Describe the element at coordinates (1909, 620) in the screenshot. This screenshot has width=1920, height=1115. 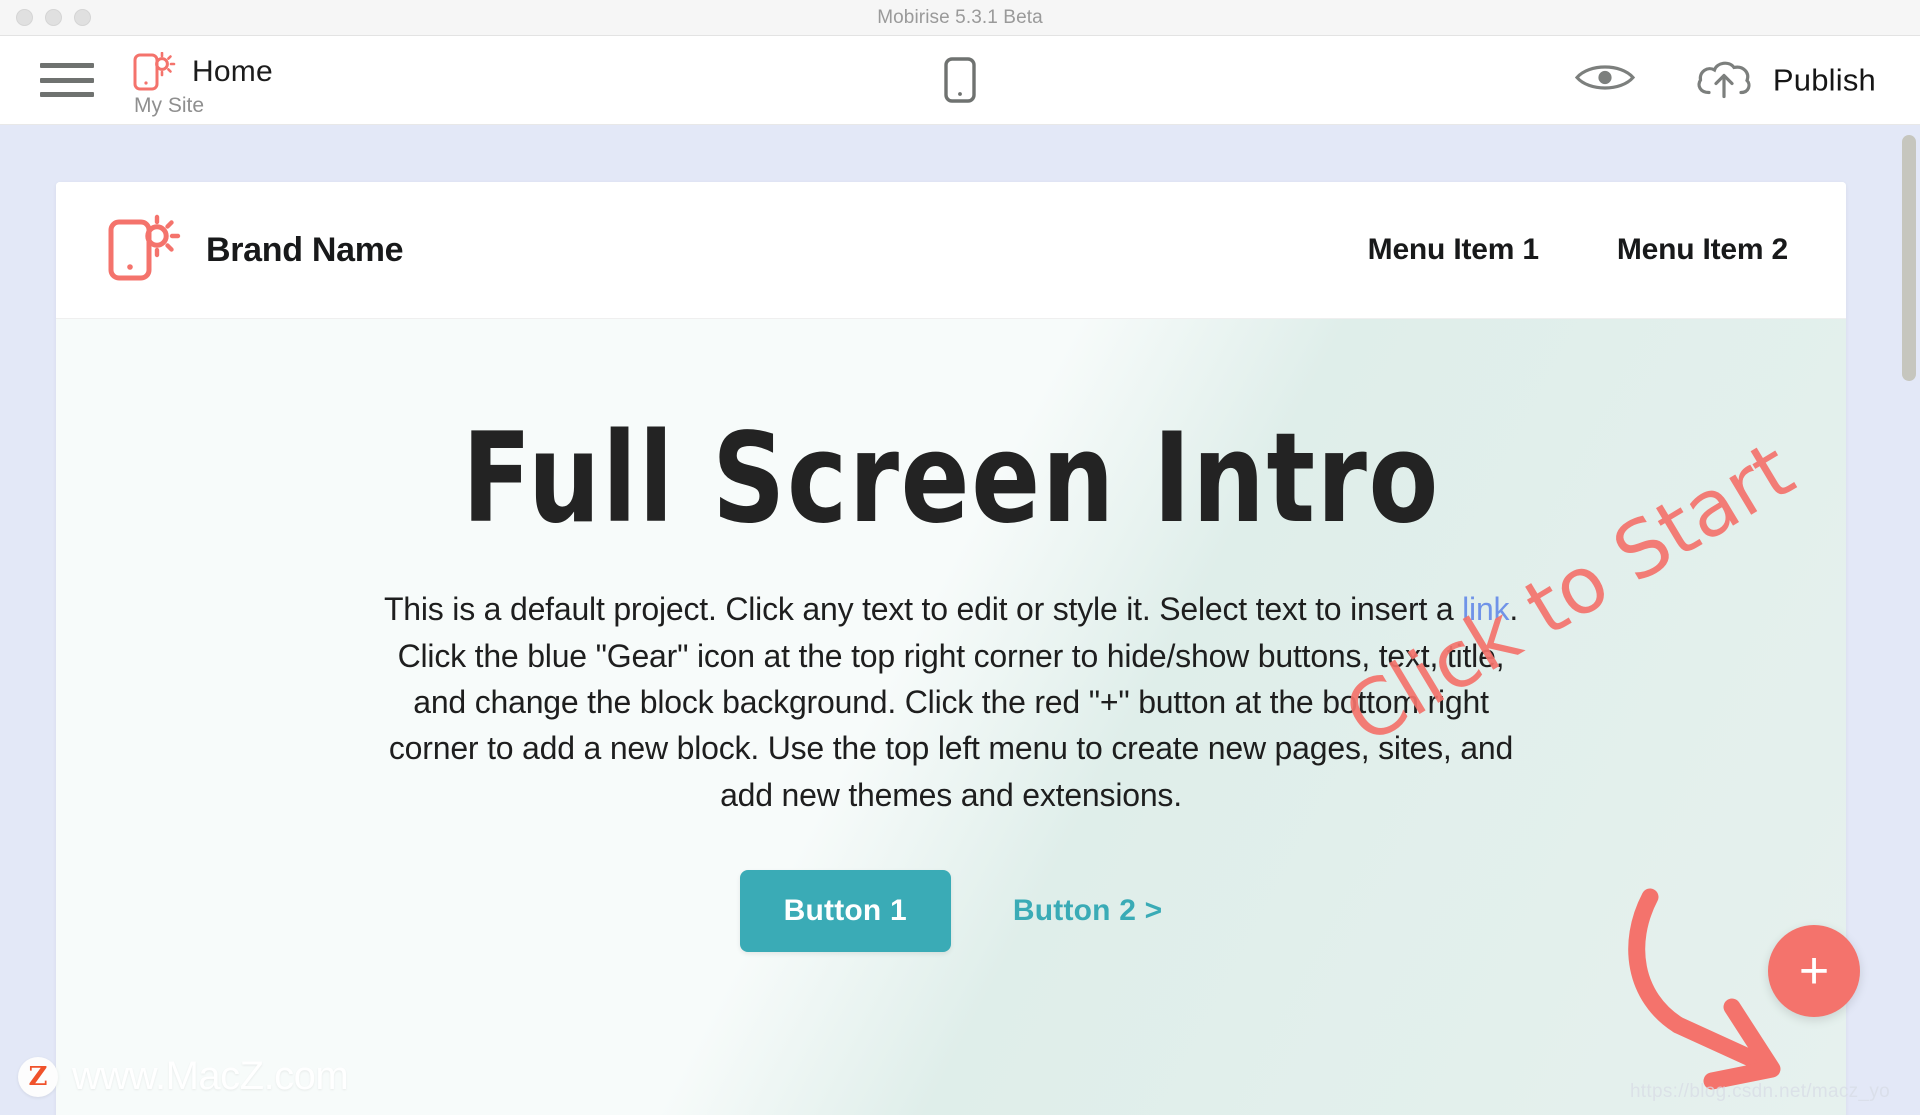
I see `vertical-scrollbar` at that location.